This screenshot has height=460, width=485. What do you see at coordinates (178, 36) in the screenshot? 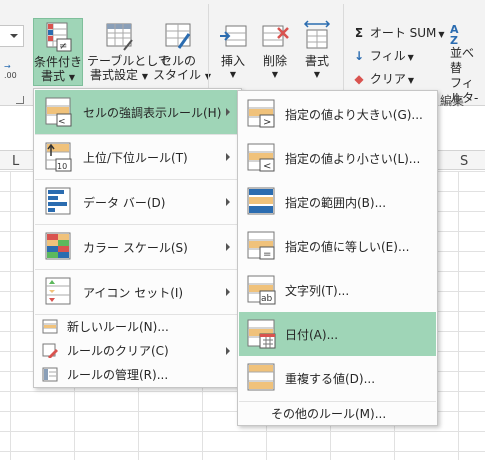
I see `cell-styles-icon` at bounding box center [178, 36].